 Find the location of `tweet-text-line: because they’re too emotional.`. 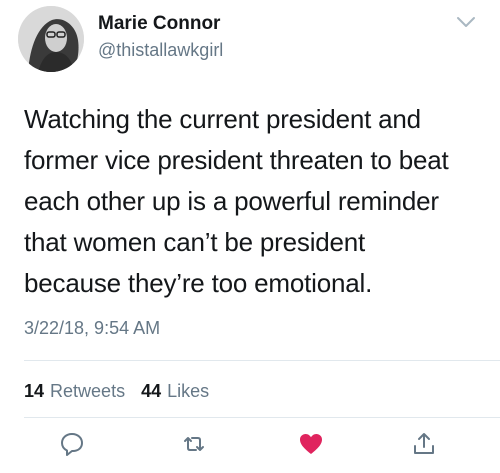

tweet-text-line: because they’re too emotional. is located at coordinates (198, 283).